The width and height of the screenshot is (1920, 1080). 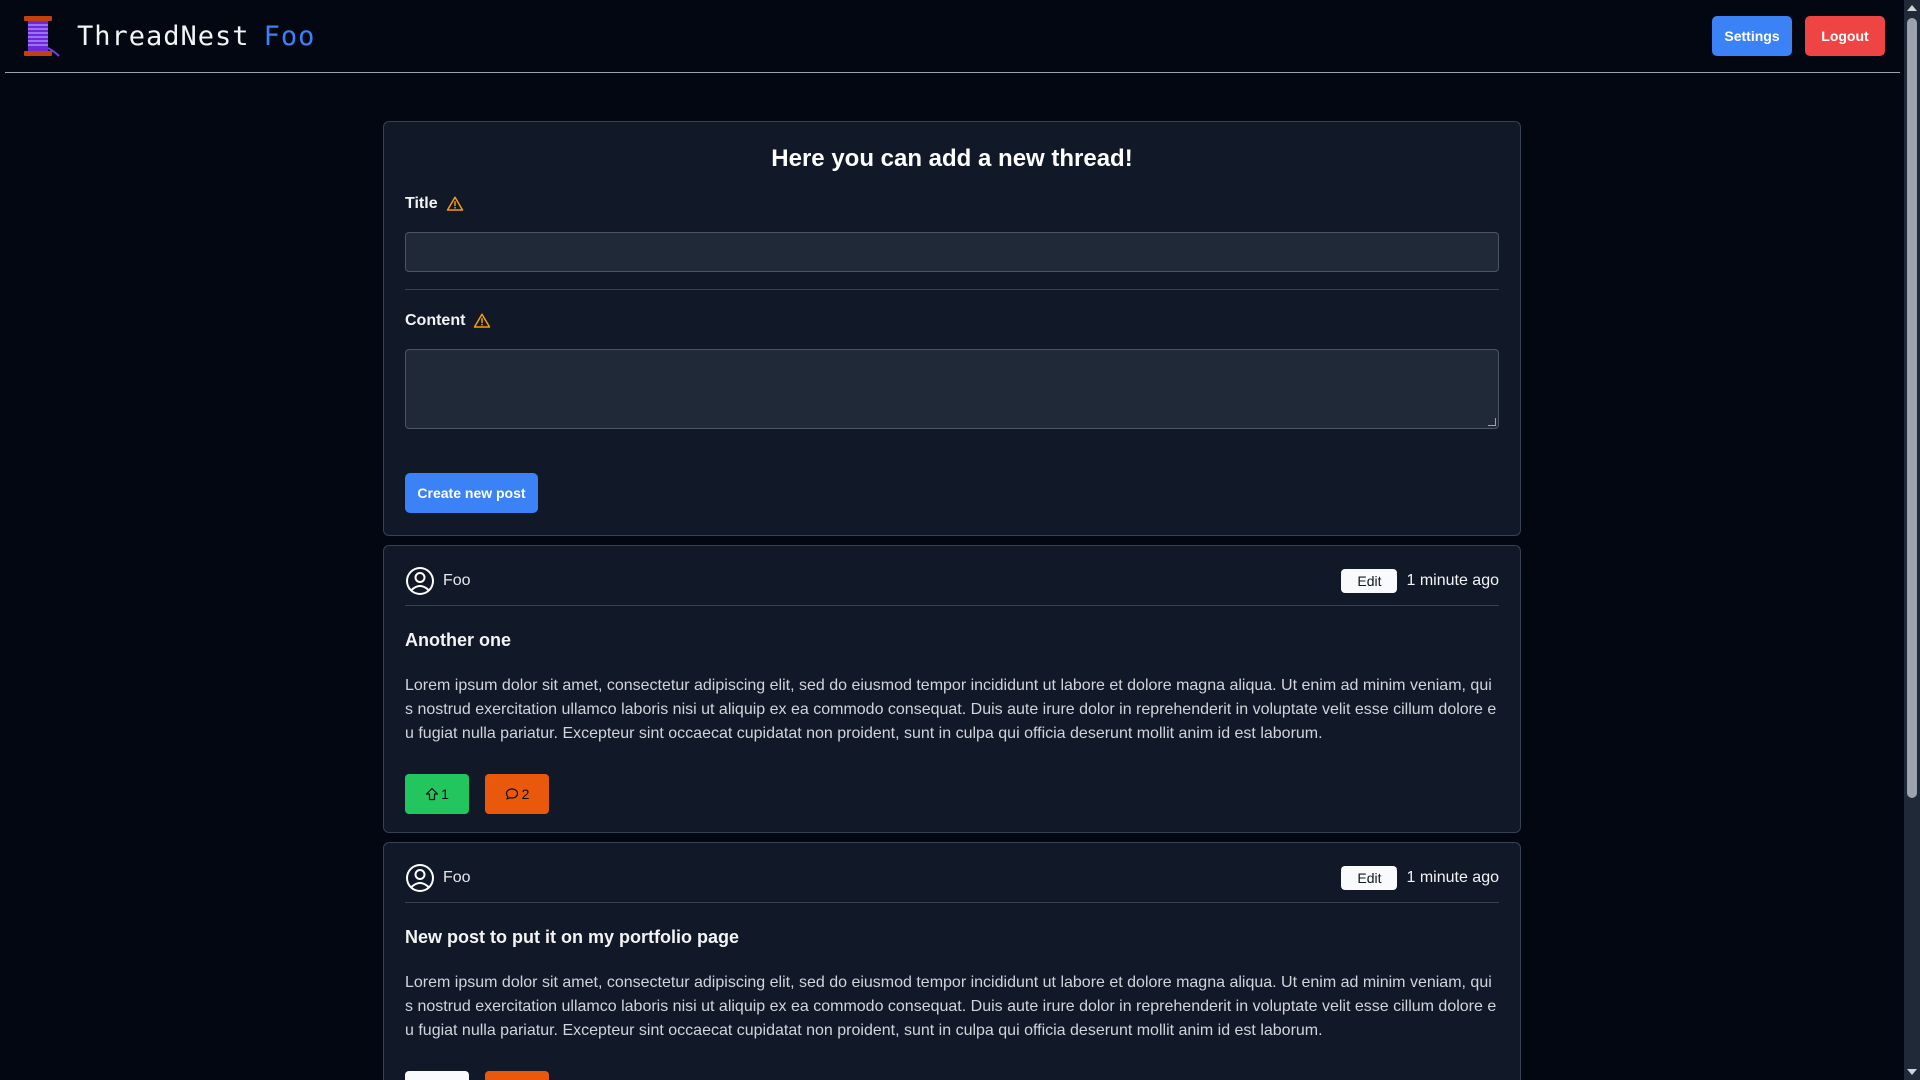 I want to click on brand-name: ThreadNest, so click(x=163, y=36).